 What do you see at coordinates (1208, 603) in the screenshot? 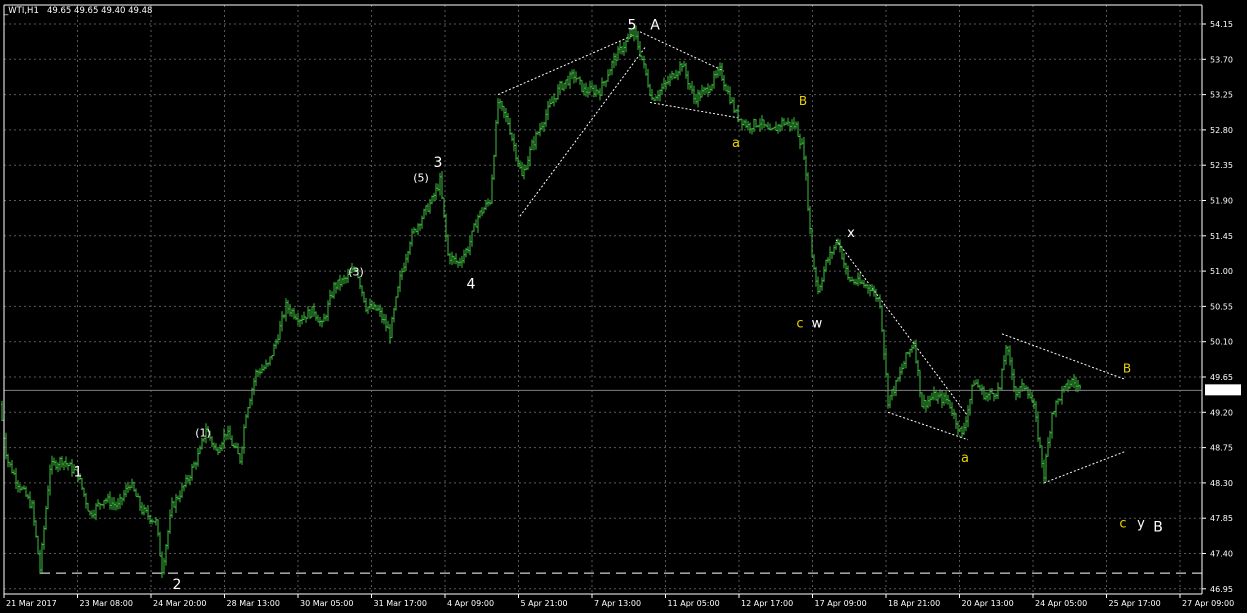
I see `x-tick-label: 27 Apr 09:00` at bounding box center [1208, 603].